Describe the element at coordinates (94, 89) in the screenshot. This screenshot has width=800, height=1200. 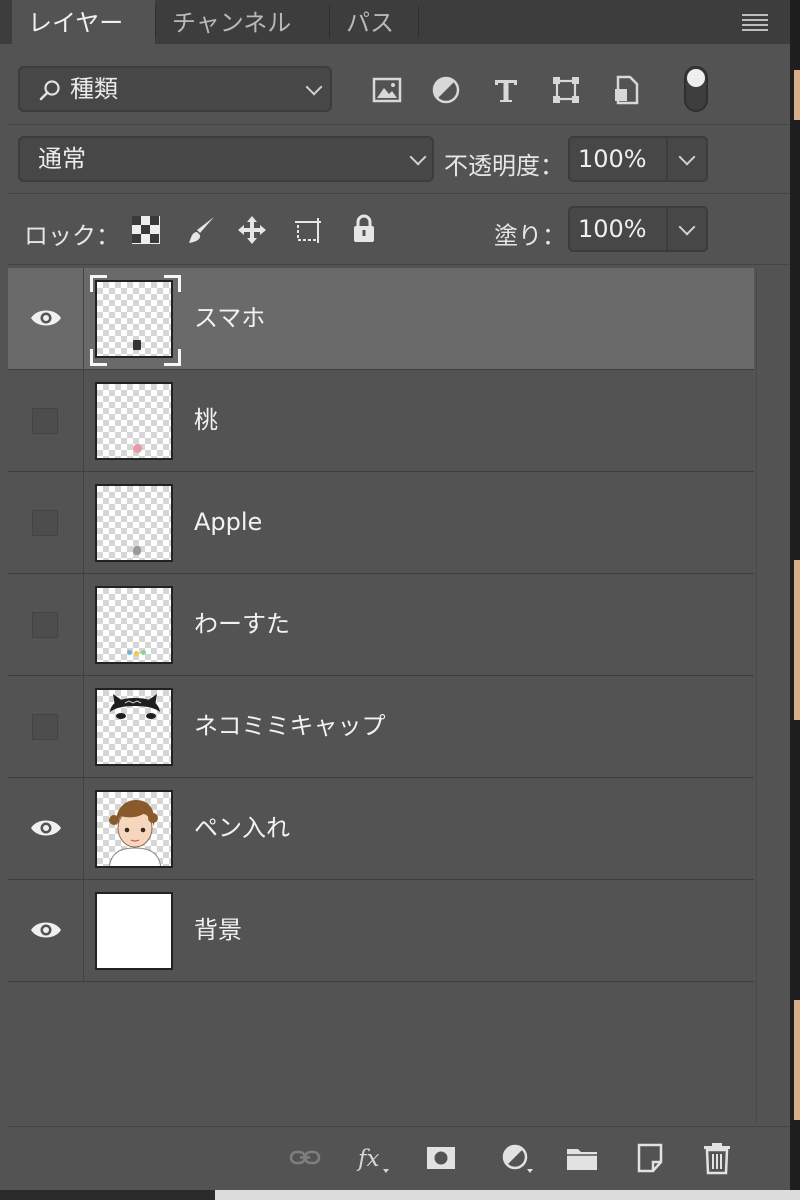
I see `filter-type-label: 種類` at that location.